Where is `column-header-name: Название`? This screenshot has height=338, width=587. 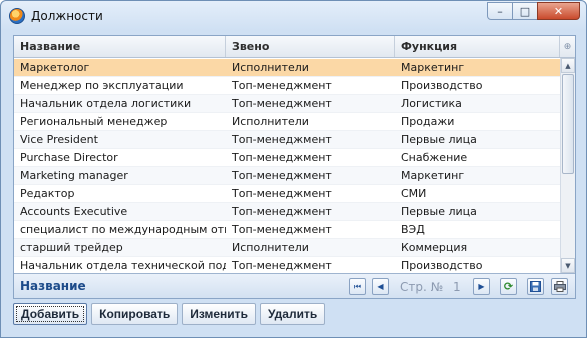 column-header-name: Название is located at coordinates (120, 46).